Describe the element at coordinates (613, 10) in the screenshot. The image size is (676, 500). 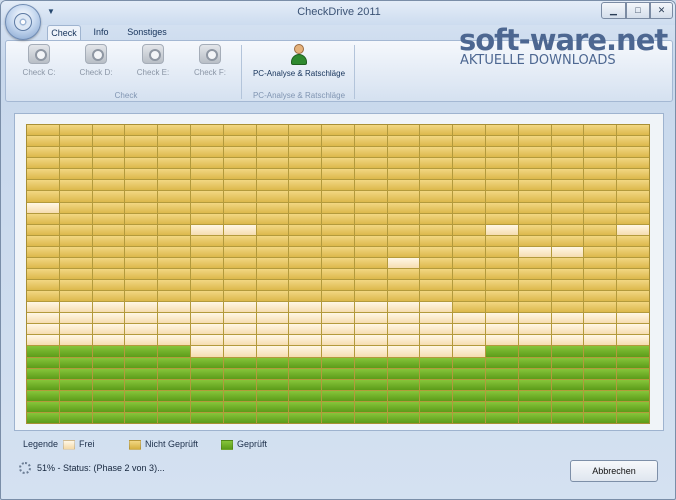
I see `minimize-button: ▁` at that location.